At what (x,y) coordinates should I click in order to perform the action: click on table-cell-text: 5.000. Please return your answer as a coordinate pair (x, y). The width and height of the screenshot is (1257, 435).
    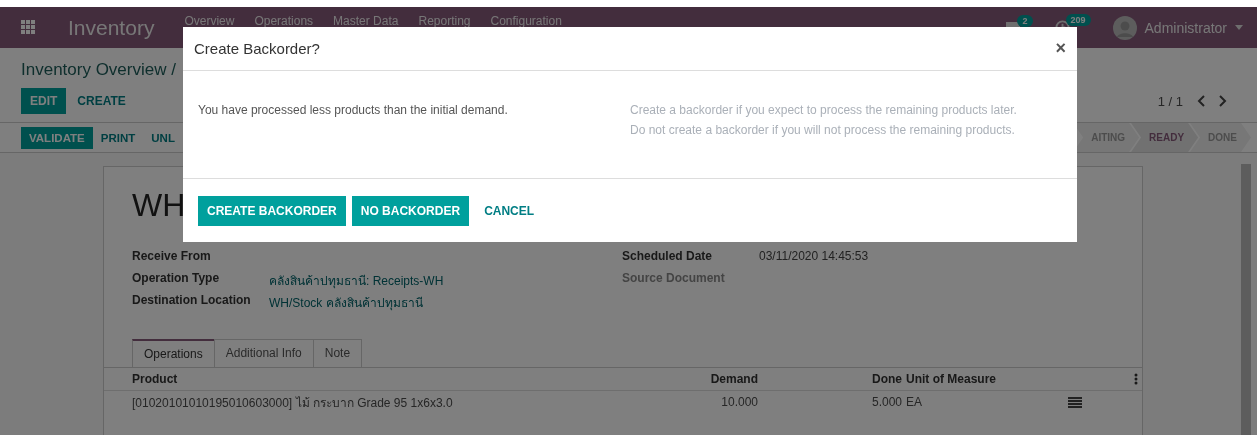
    Looking at the image, I should click on (886, 402).